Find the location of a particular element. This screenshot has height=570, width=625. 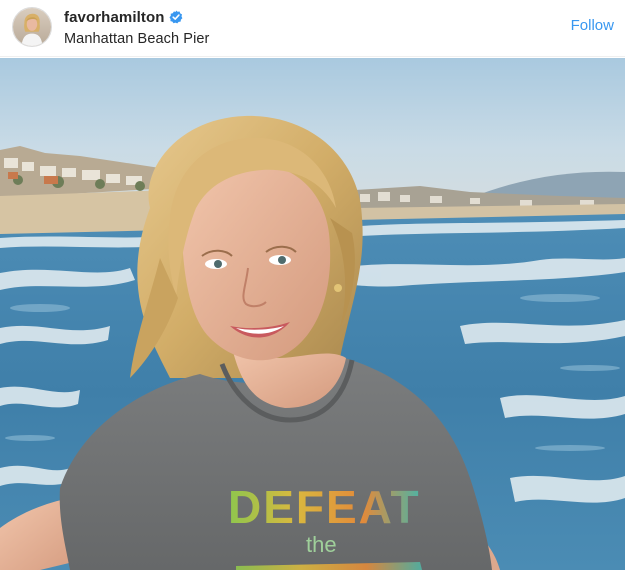

shirt-text-line2: the is located at coordinates (321, 544).